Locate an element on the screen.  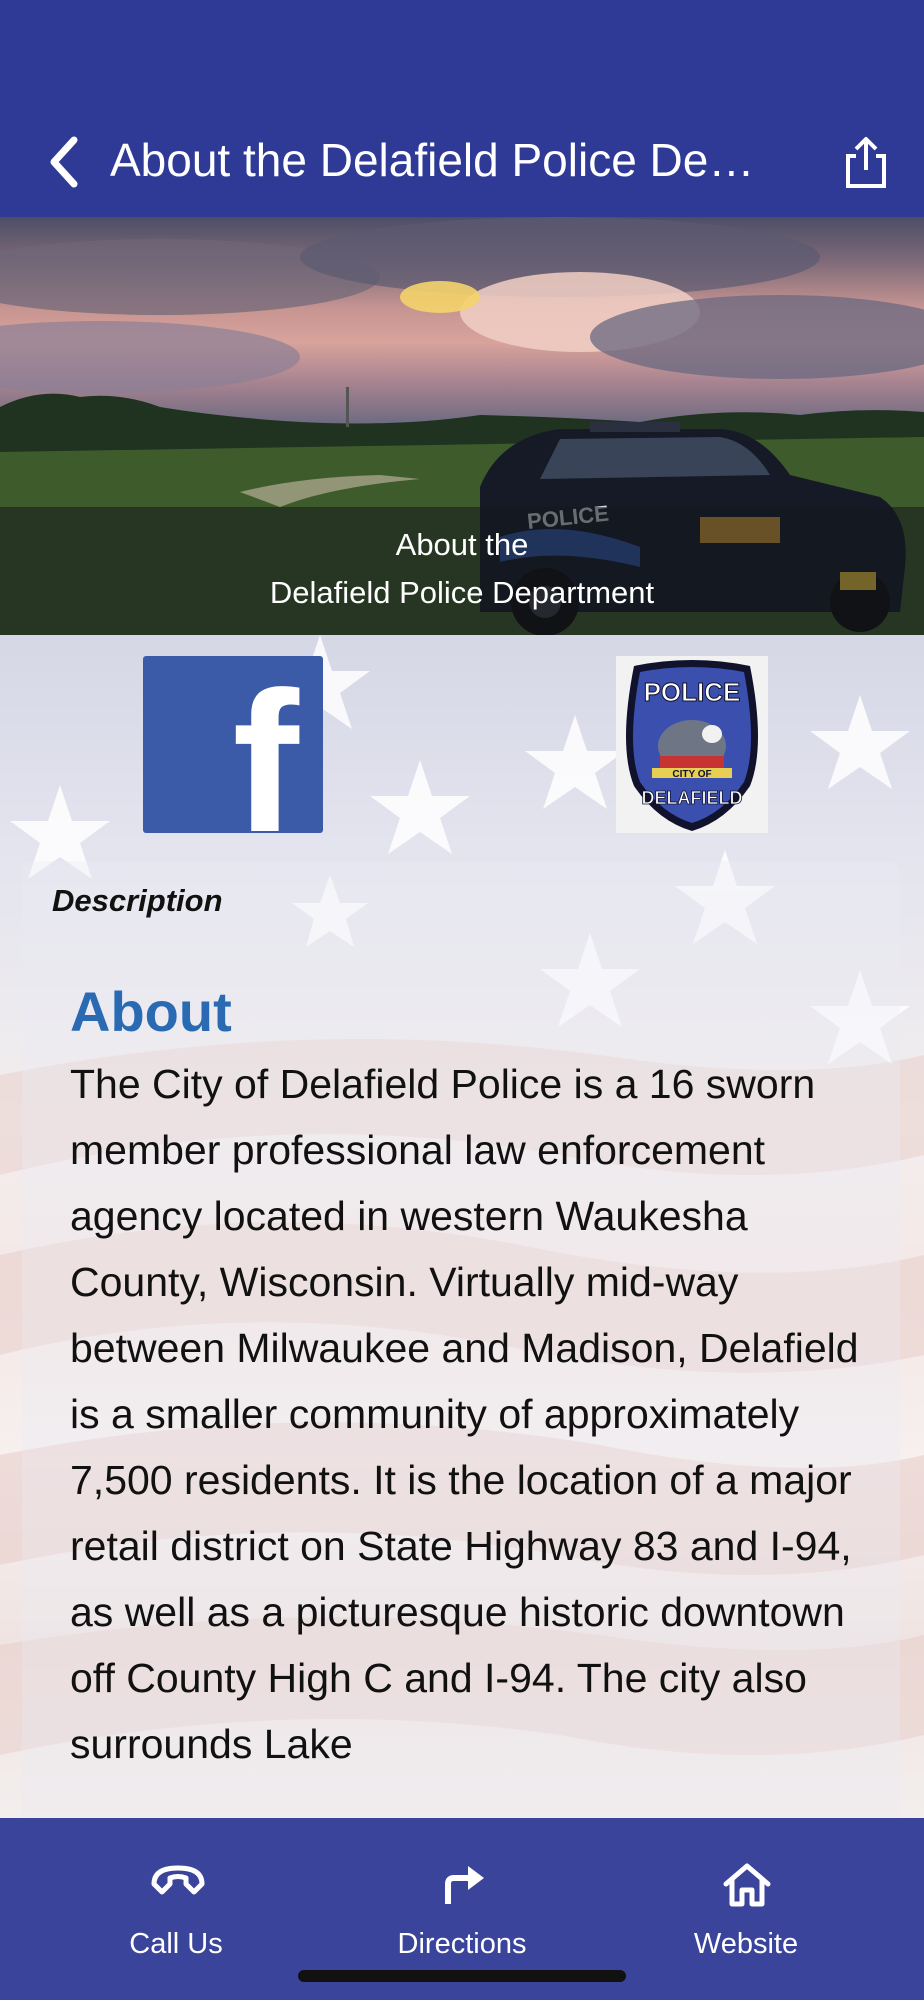
facebook-icon: f is located at coordinates (265, 745).